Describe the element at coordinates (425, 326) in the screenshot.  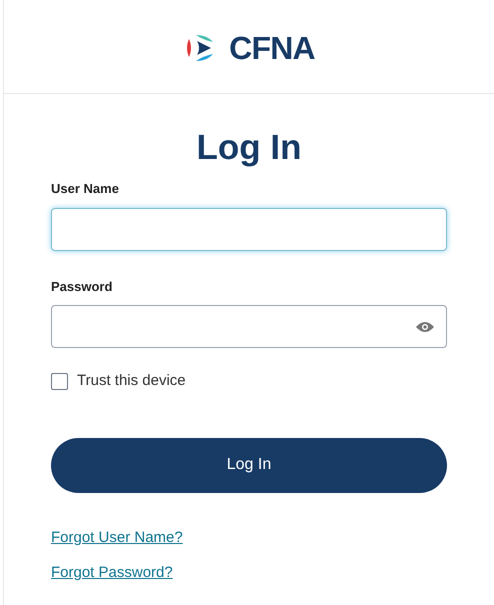
I see `eye-icon` at that location.